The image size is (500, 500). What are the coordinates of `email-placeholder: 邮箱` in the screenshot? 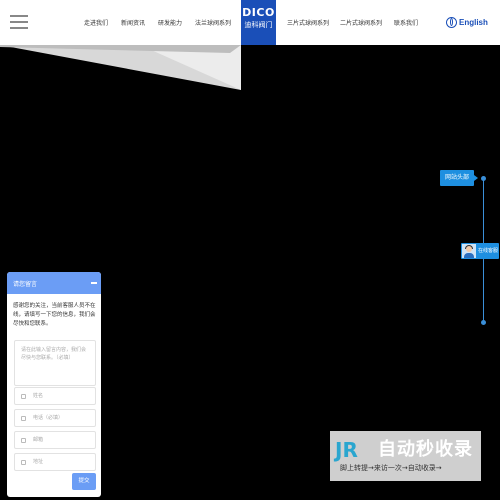 It's located at (38, 440).